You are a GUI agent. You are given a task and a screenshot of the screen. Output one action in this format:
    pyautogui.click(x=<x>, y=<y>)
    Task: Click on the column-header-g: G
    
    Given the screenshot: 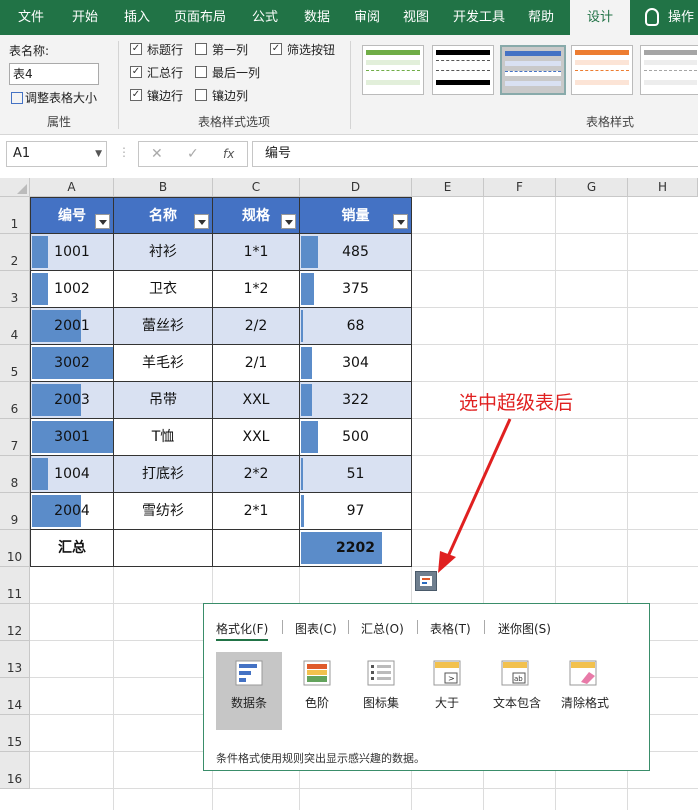 What is the action you would take?
    pyautogui.click(x=592, y=187)
    